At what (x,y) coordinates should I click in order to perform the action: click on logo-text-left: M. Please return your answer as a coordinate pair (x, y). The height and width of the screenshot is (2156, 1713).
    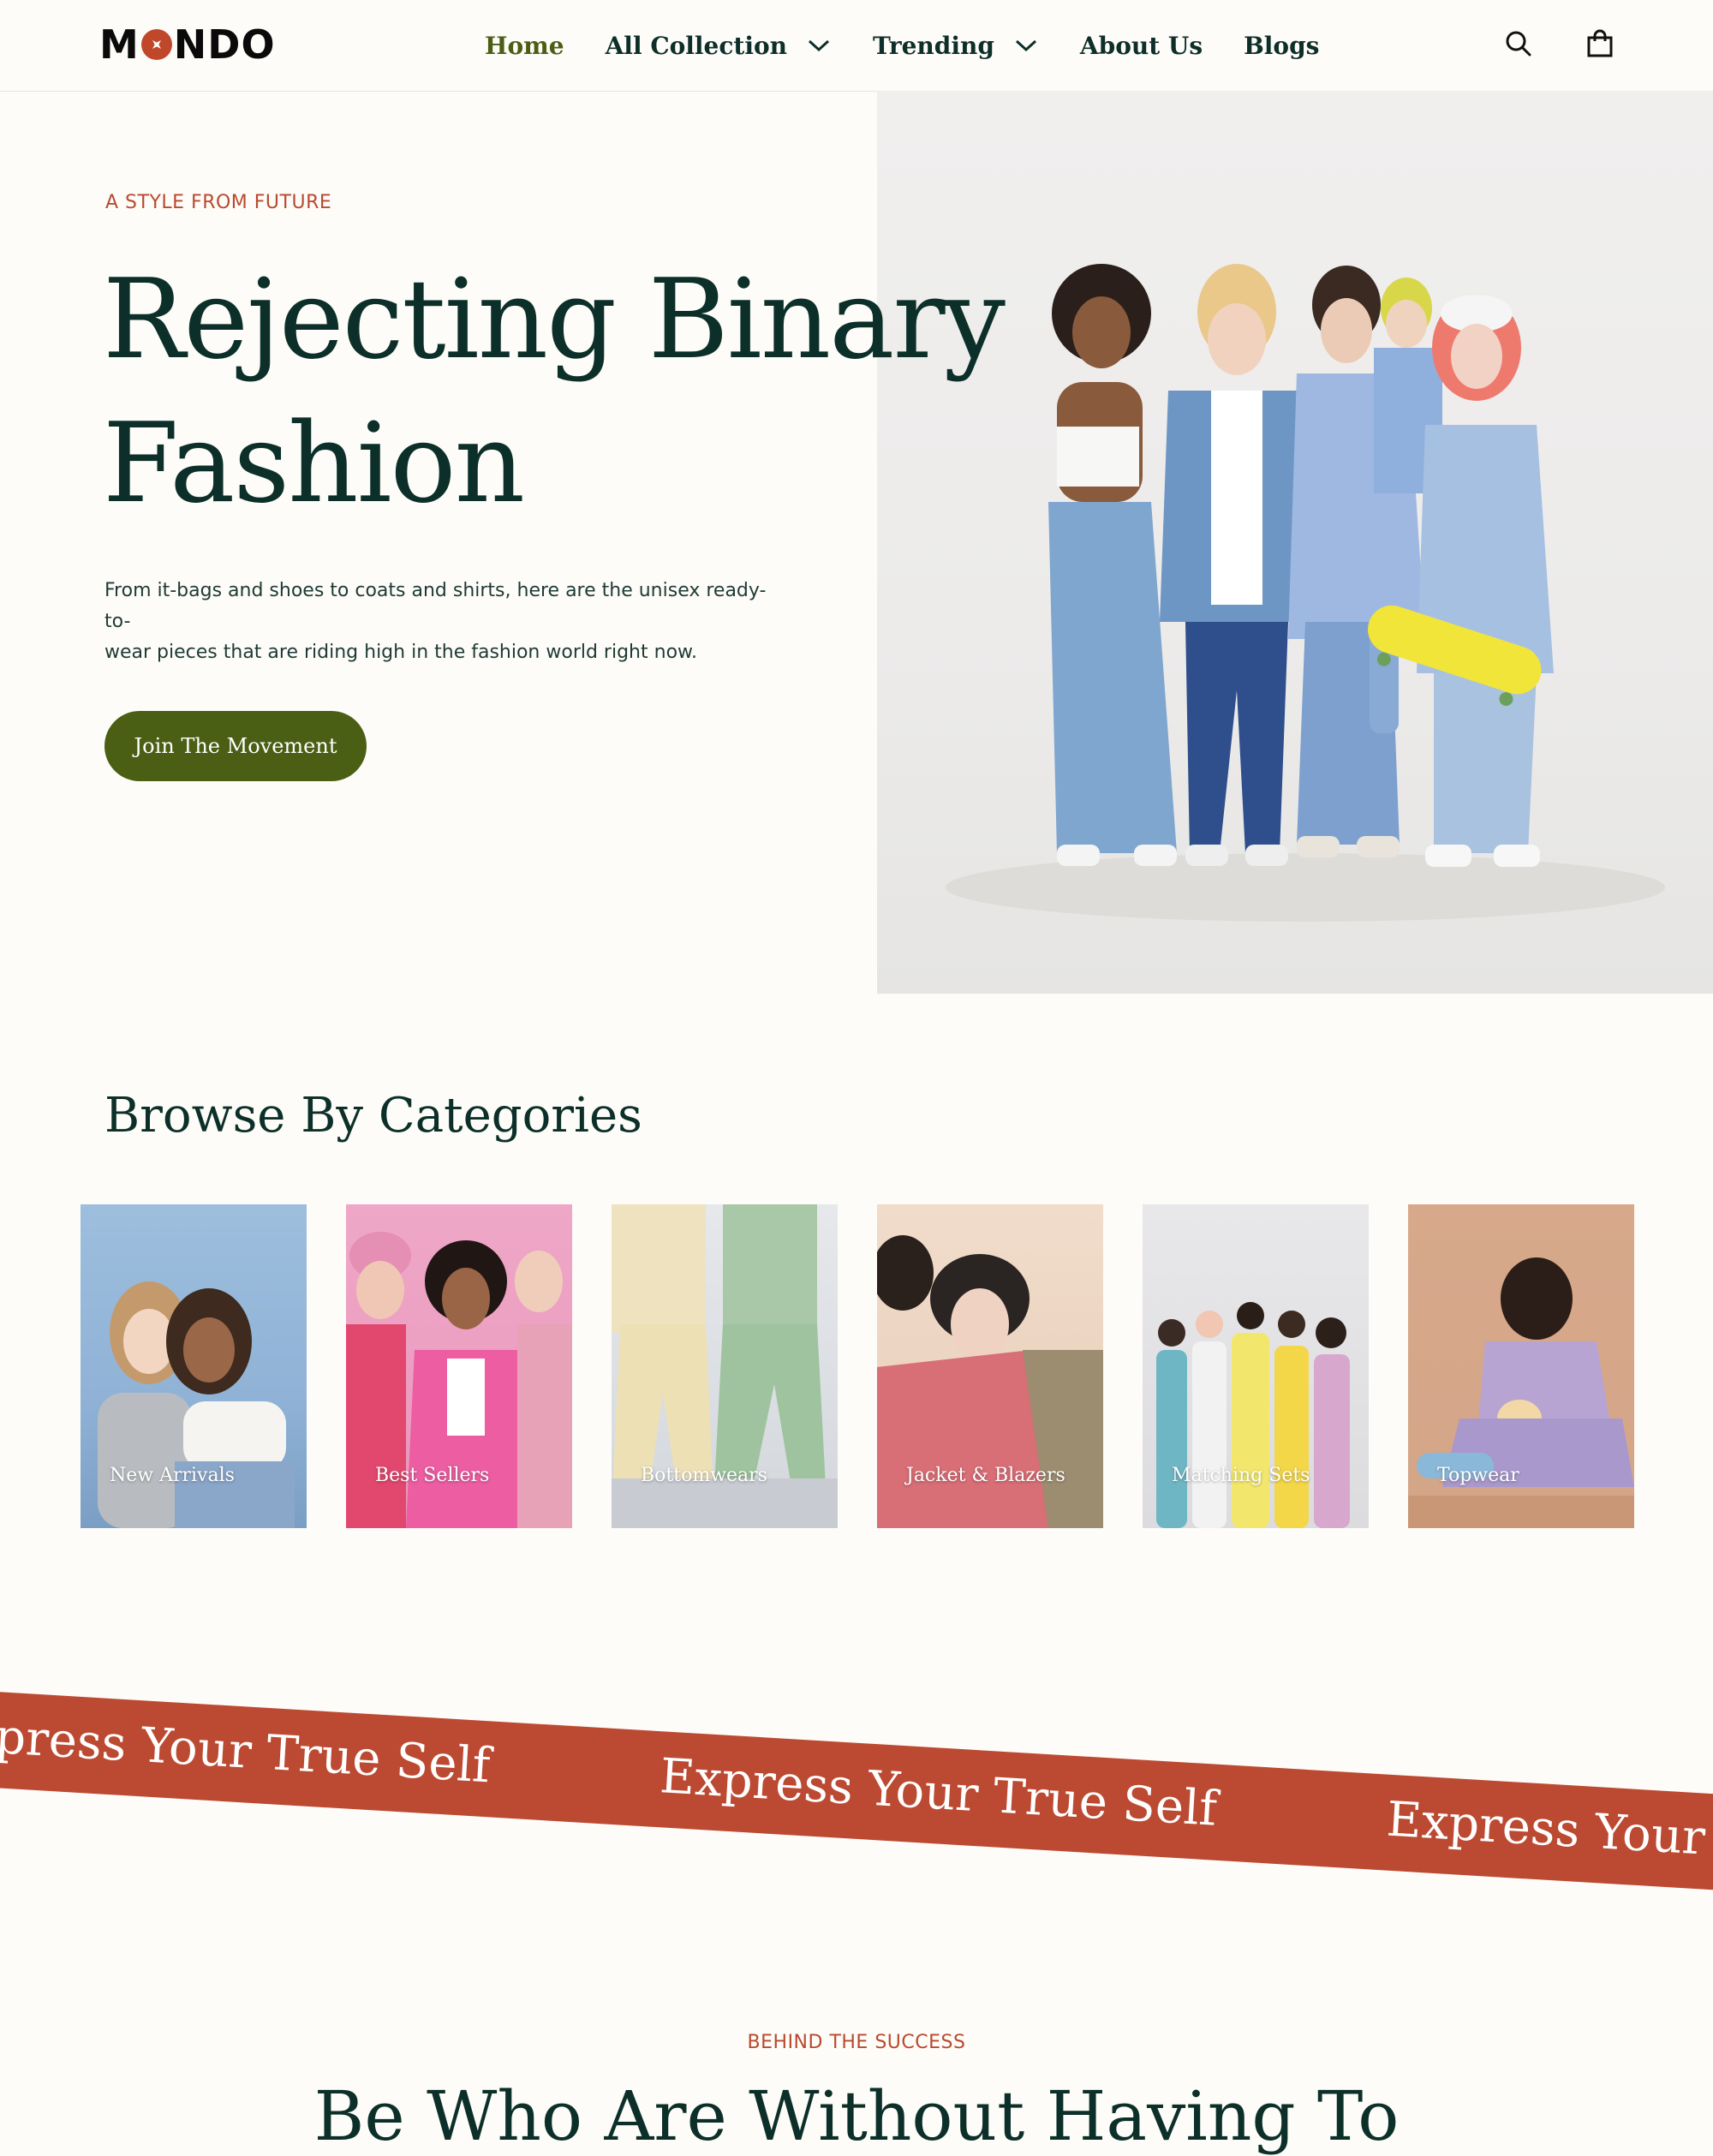
    Looking at the image, I should click on (119, 44).